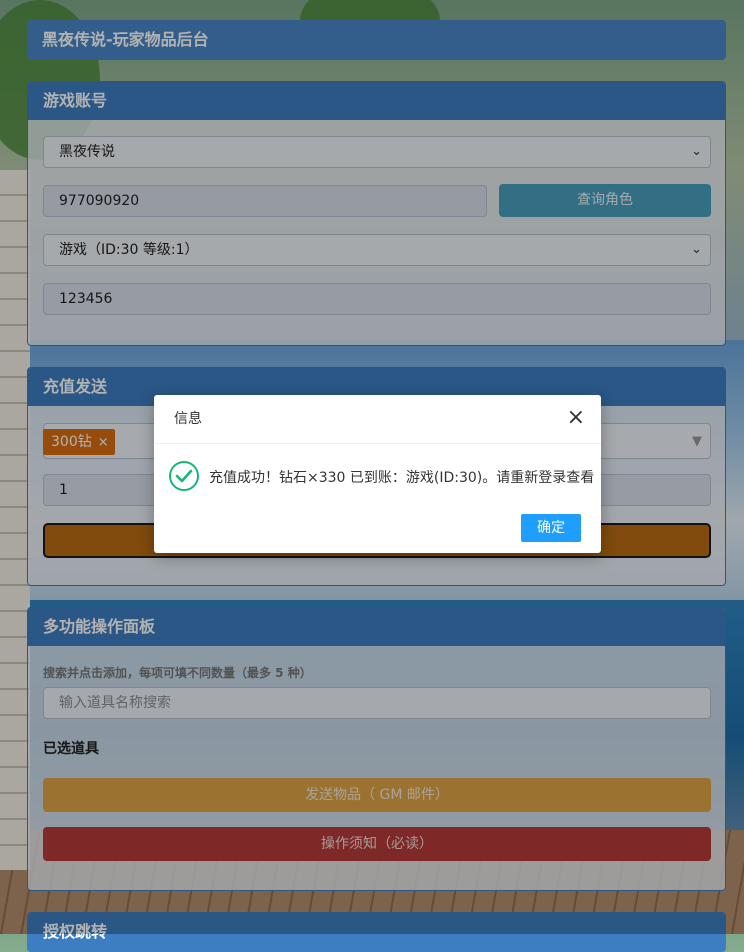  What do you see at coordinates (377, 419) in the screenshot?
I see `dialog-title: 信息` at bounding box center [377, 419].